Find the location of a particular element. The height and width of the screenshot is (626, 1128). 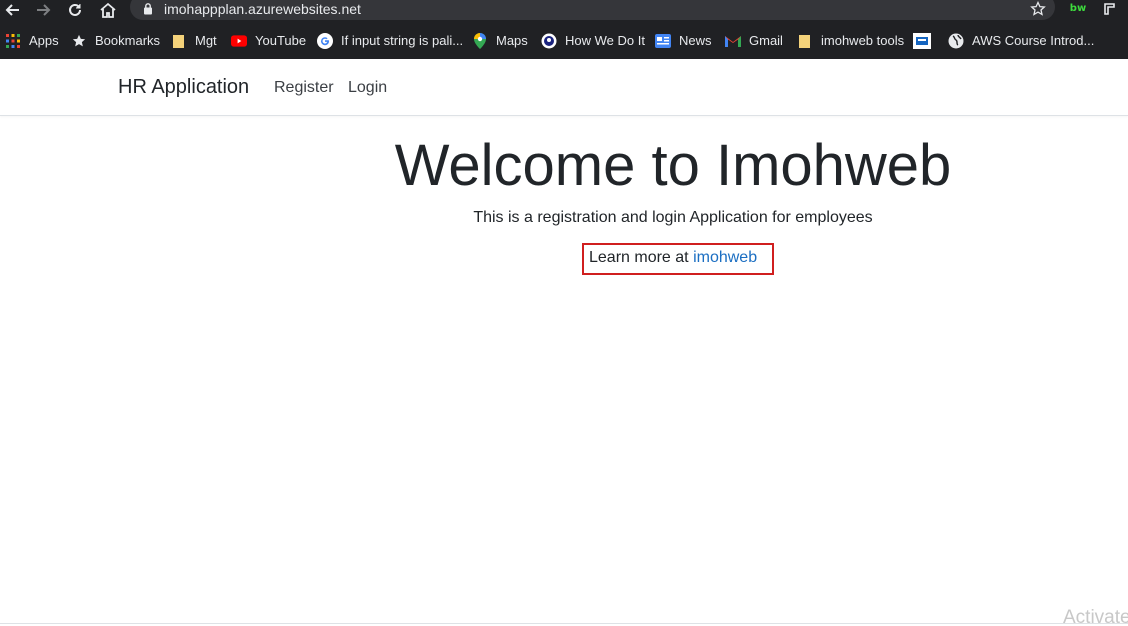

bookmark-maps: Maps is located at coordinates (500, 40).